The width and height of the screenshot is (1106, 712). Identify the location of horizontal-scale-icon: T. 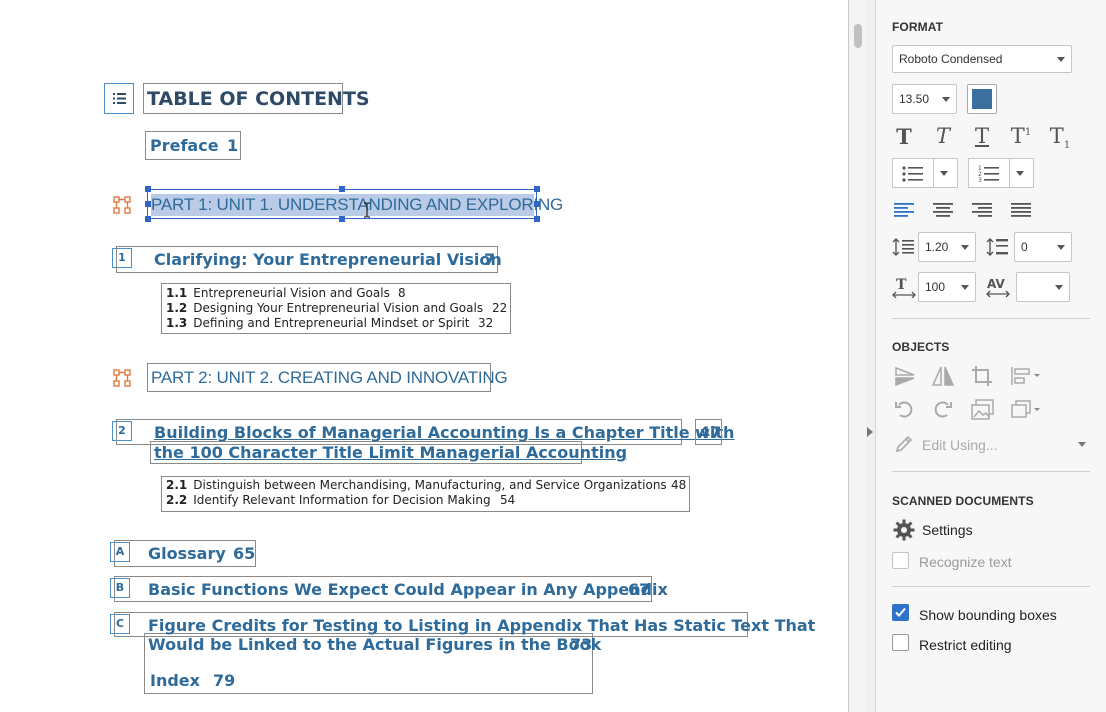
(904, 287).